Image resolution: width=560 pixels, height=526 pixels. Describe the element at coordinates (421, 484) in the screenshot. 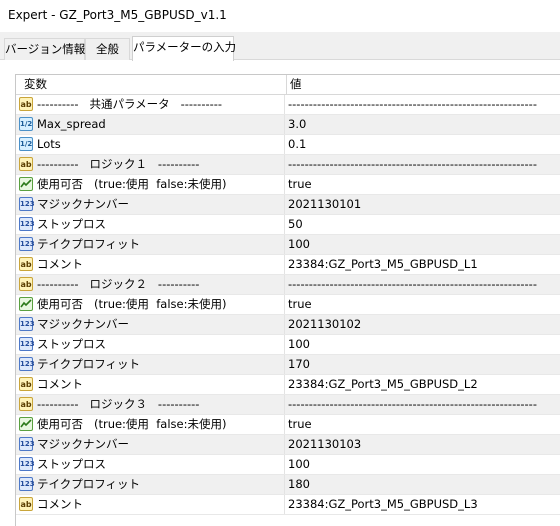

I see `parameter-value: 180` at that location.